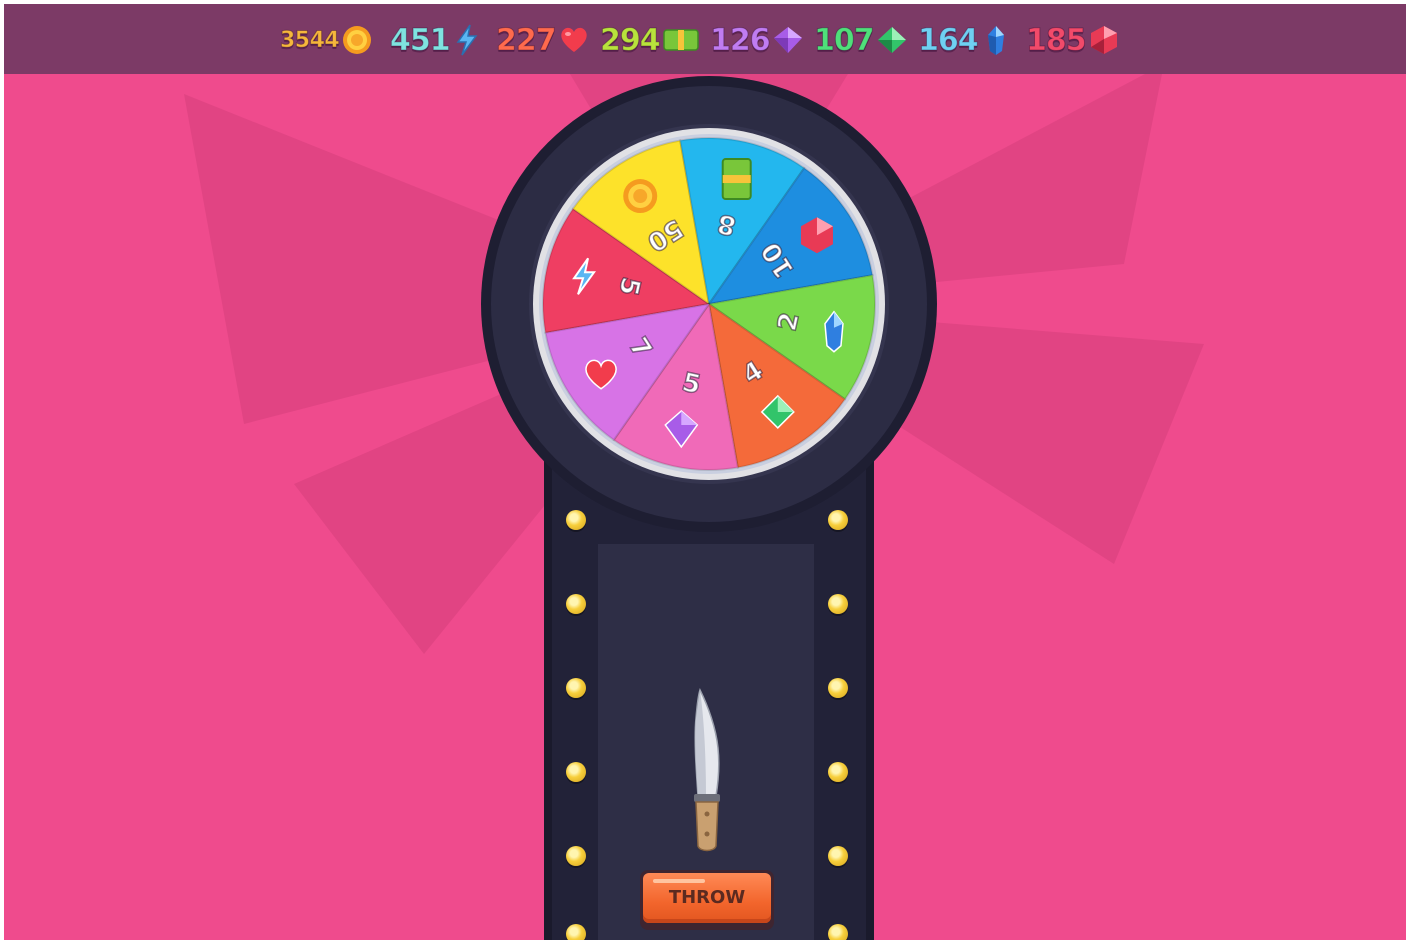 Image resolution: width=1406 pixels, height=940 pixels. I want to click on knife-icon, so click(708, 773).